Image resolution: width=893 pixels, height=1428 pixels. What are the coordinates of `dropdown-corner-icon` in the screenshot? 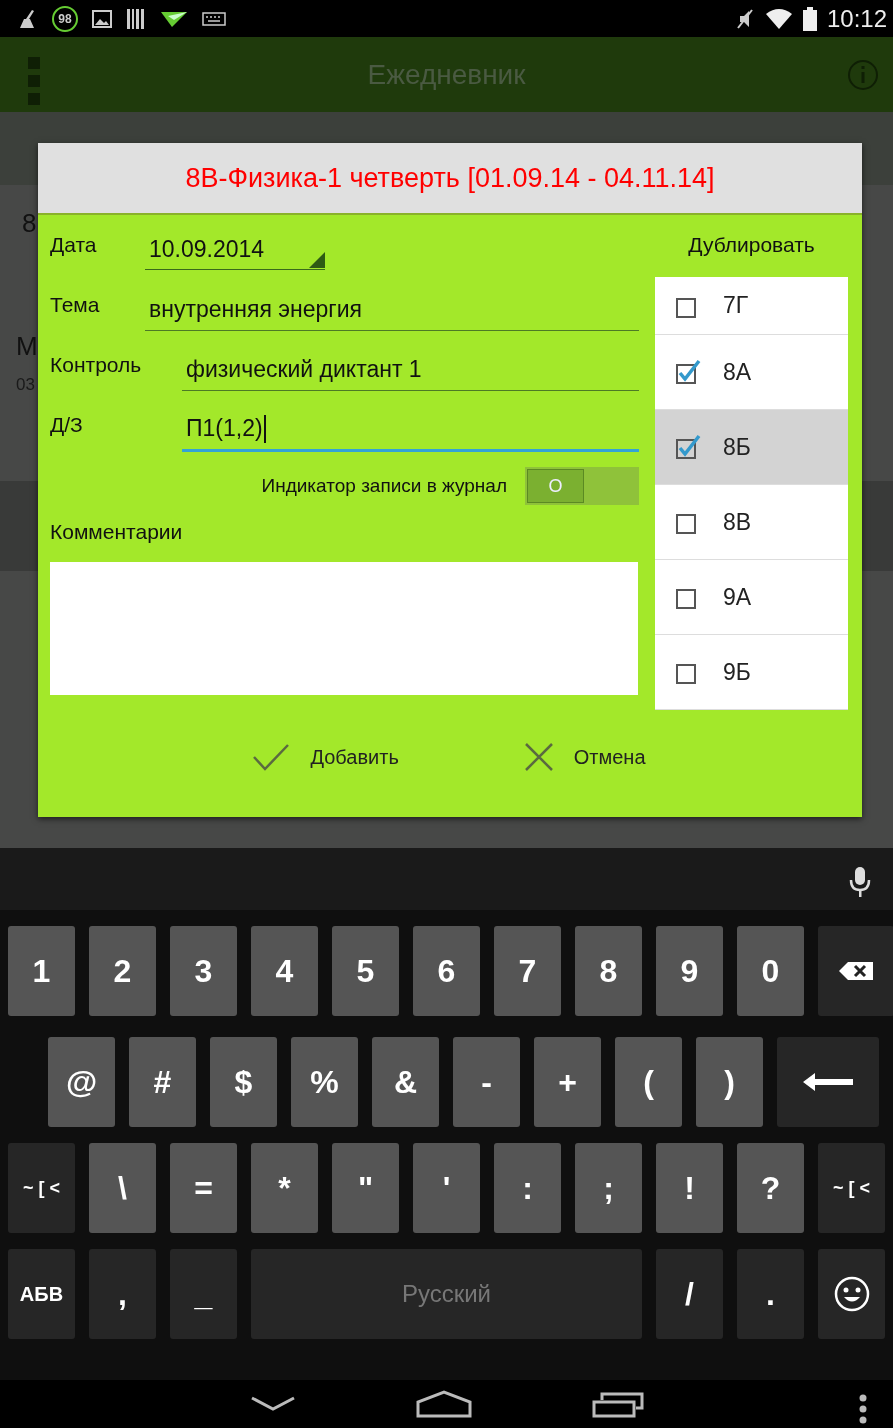 It's located at (317, 260).